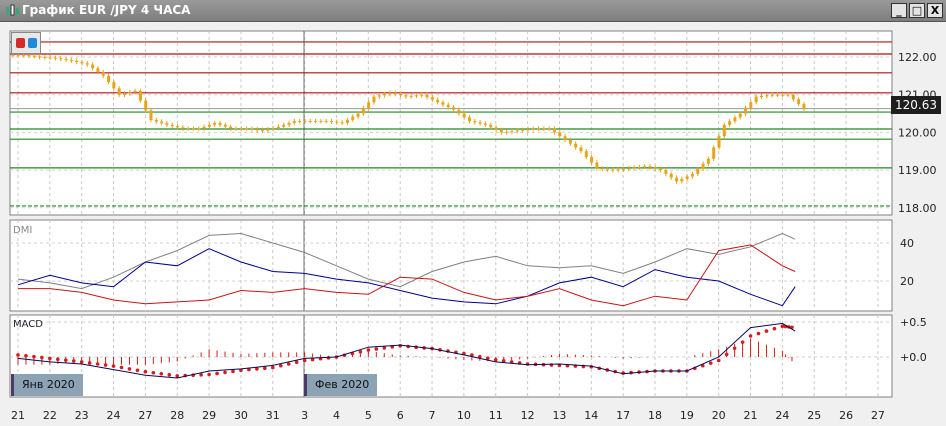 The height and width of the screenshot is (426, 946). Describe the element at coordinates (846, 415) in the screenshot. I see `date-tick-label: 26` at that location.